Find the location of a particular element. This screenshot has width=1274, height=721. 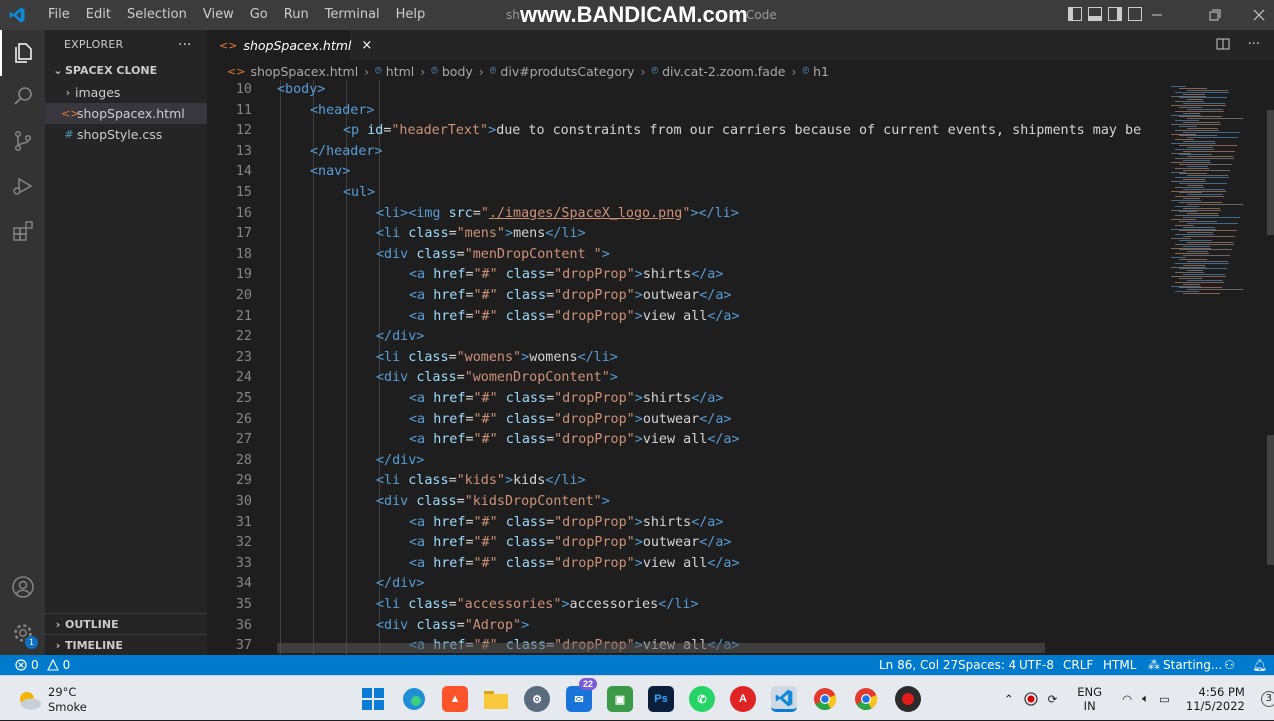

tree-item-shopspacex-html: <> shopSpacex.html is located at coordinates (126, 113).